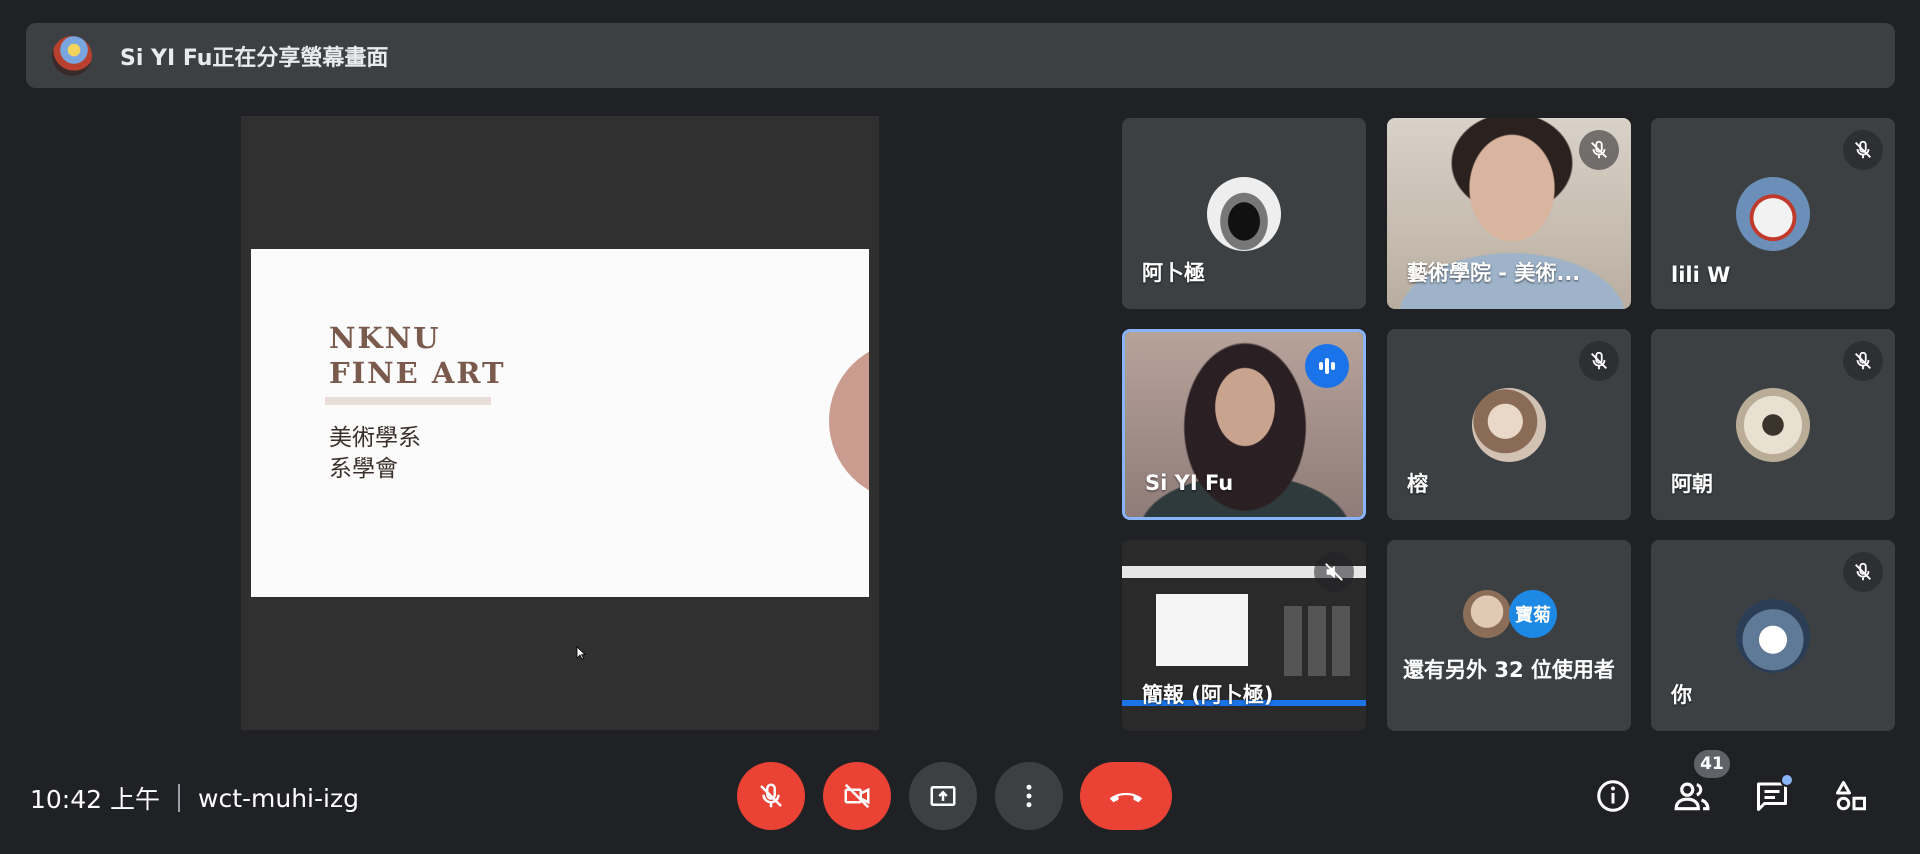  Describe the element at coordinates (1509, 670) in the screenshot. I see `more-participants-label: 還有另外 32 位使用者` at that location.